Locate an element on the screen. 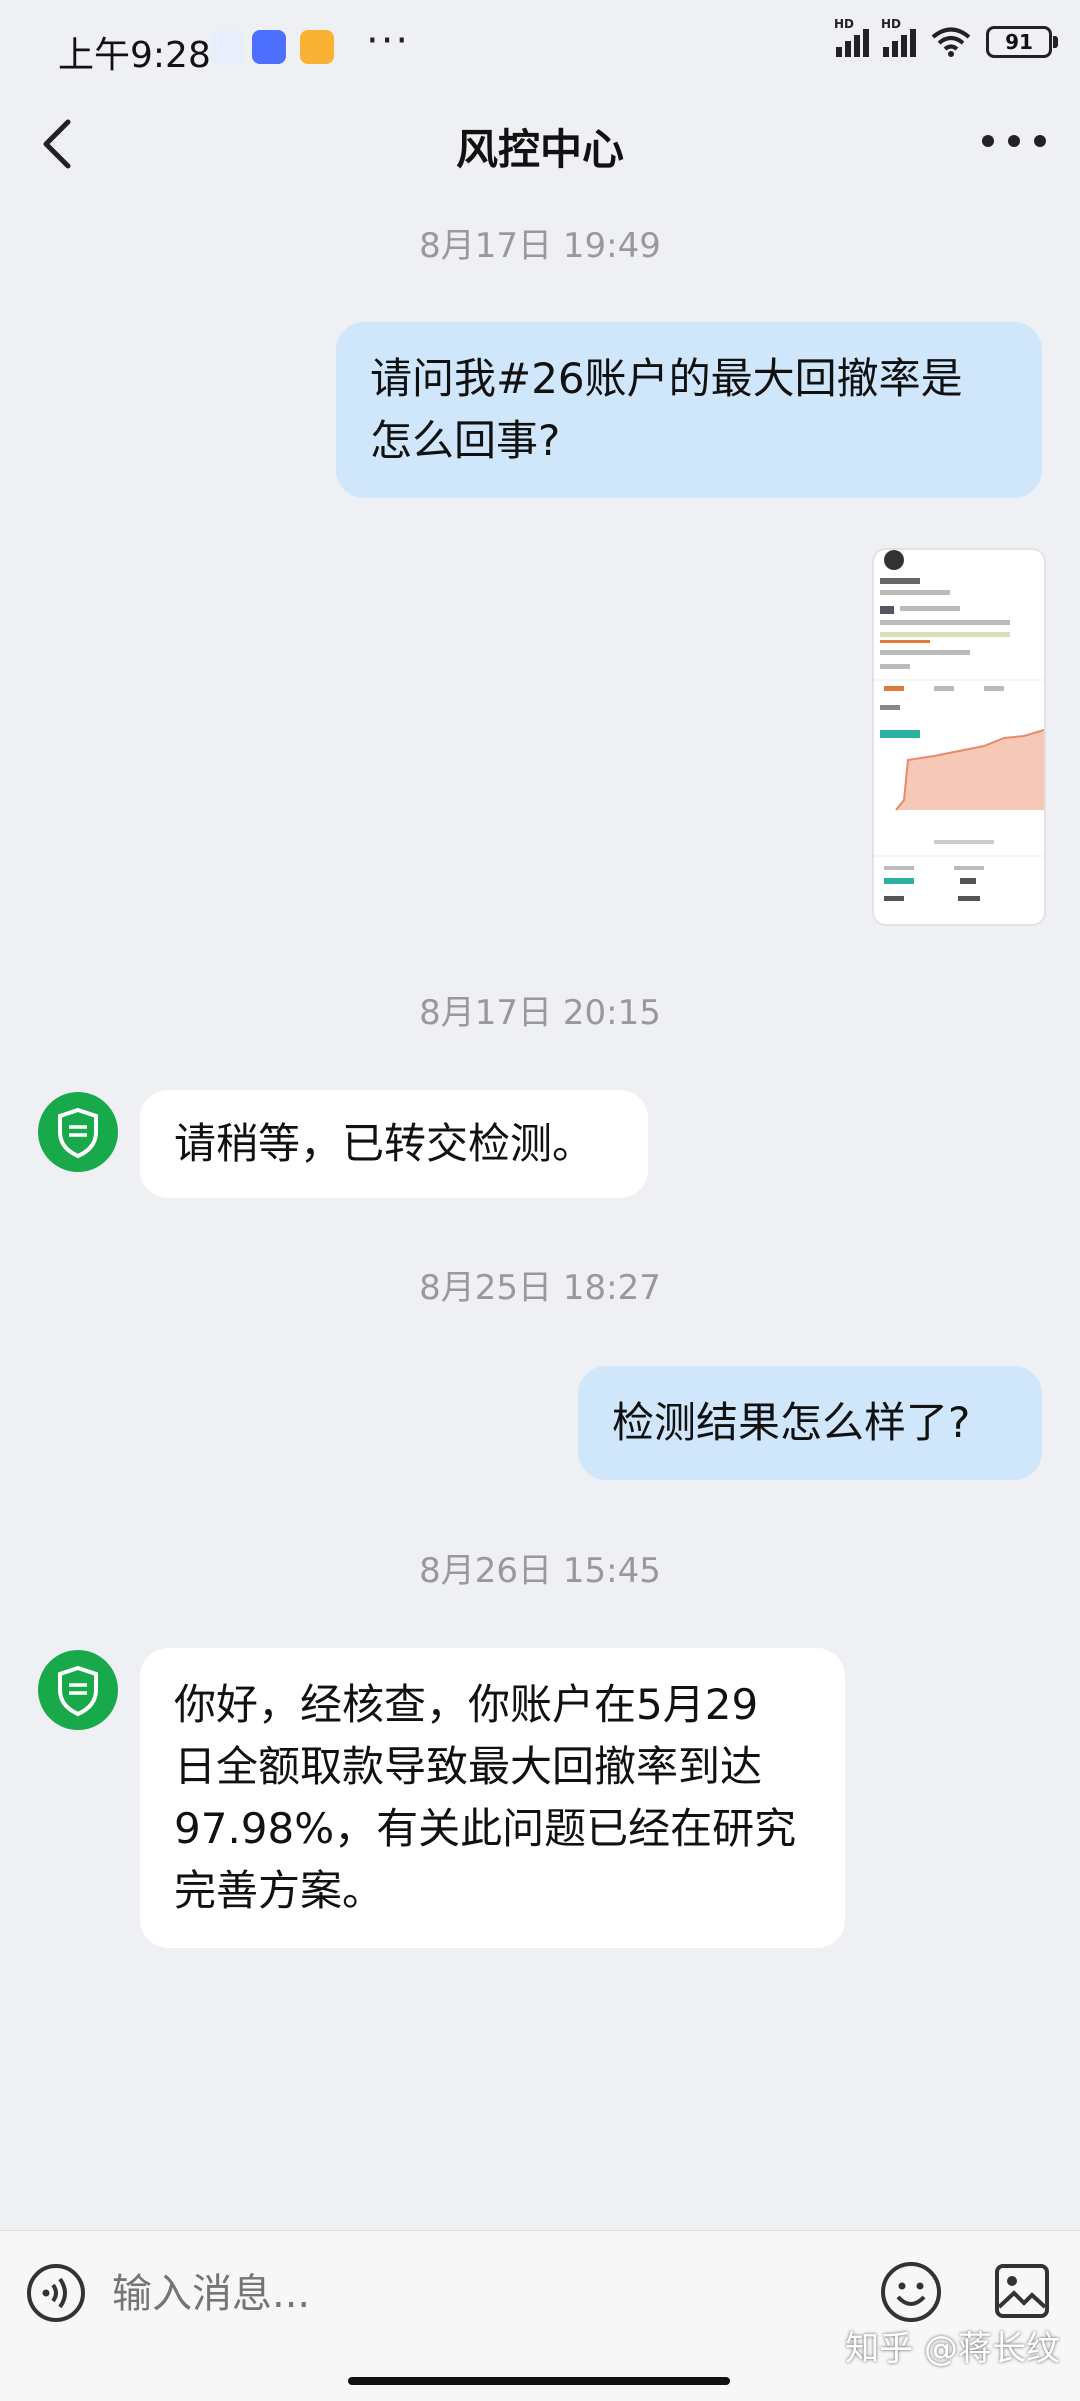 The height and width of the screenshot is (2401, 1080). message-text-line: 你好，经核查，你账户在5月29 is located at coordinates (466, 1704).